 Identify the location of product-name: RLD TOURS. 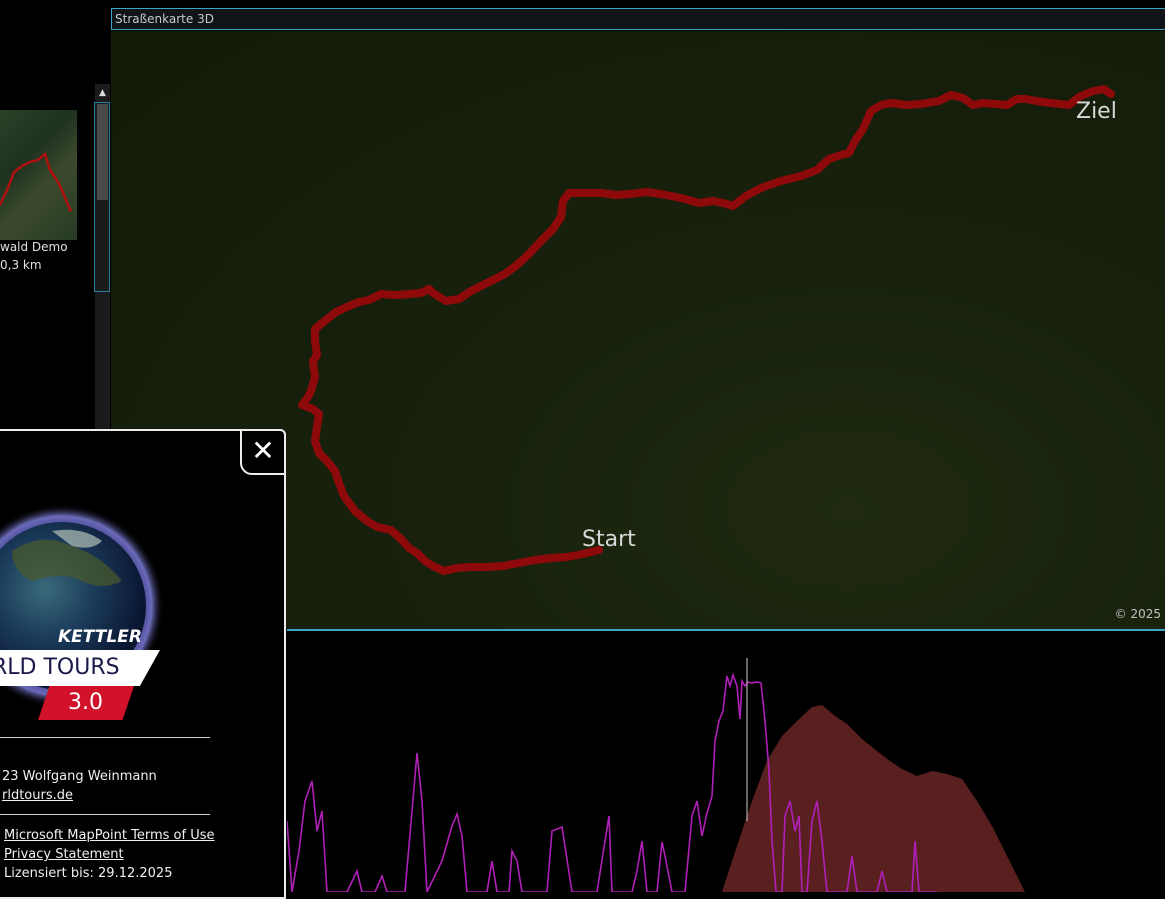
(60, 667).